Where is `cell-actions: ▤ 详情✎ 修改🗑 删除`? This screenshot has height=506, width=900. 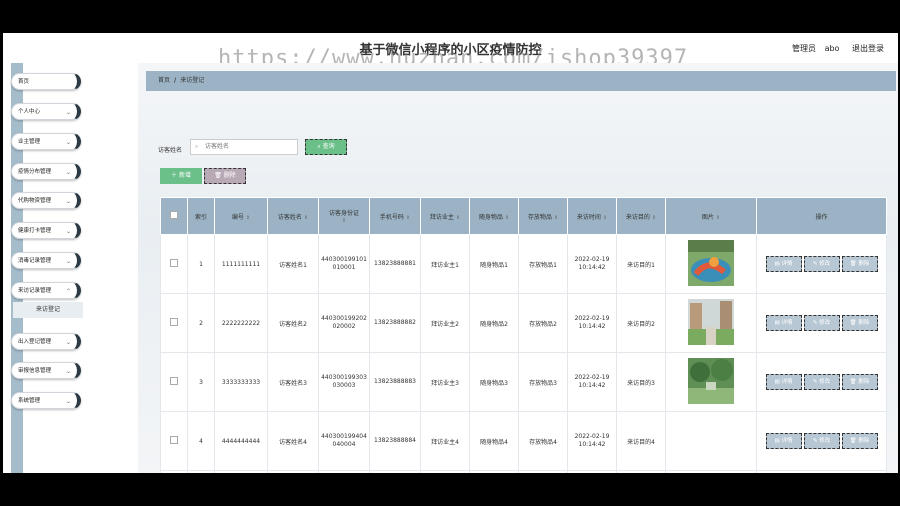
cell-actions: ▤ 详情✎ 修改🗑 删除 is located at coordinates (821, 471).